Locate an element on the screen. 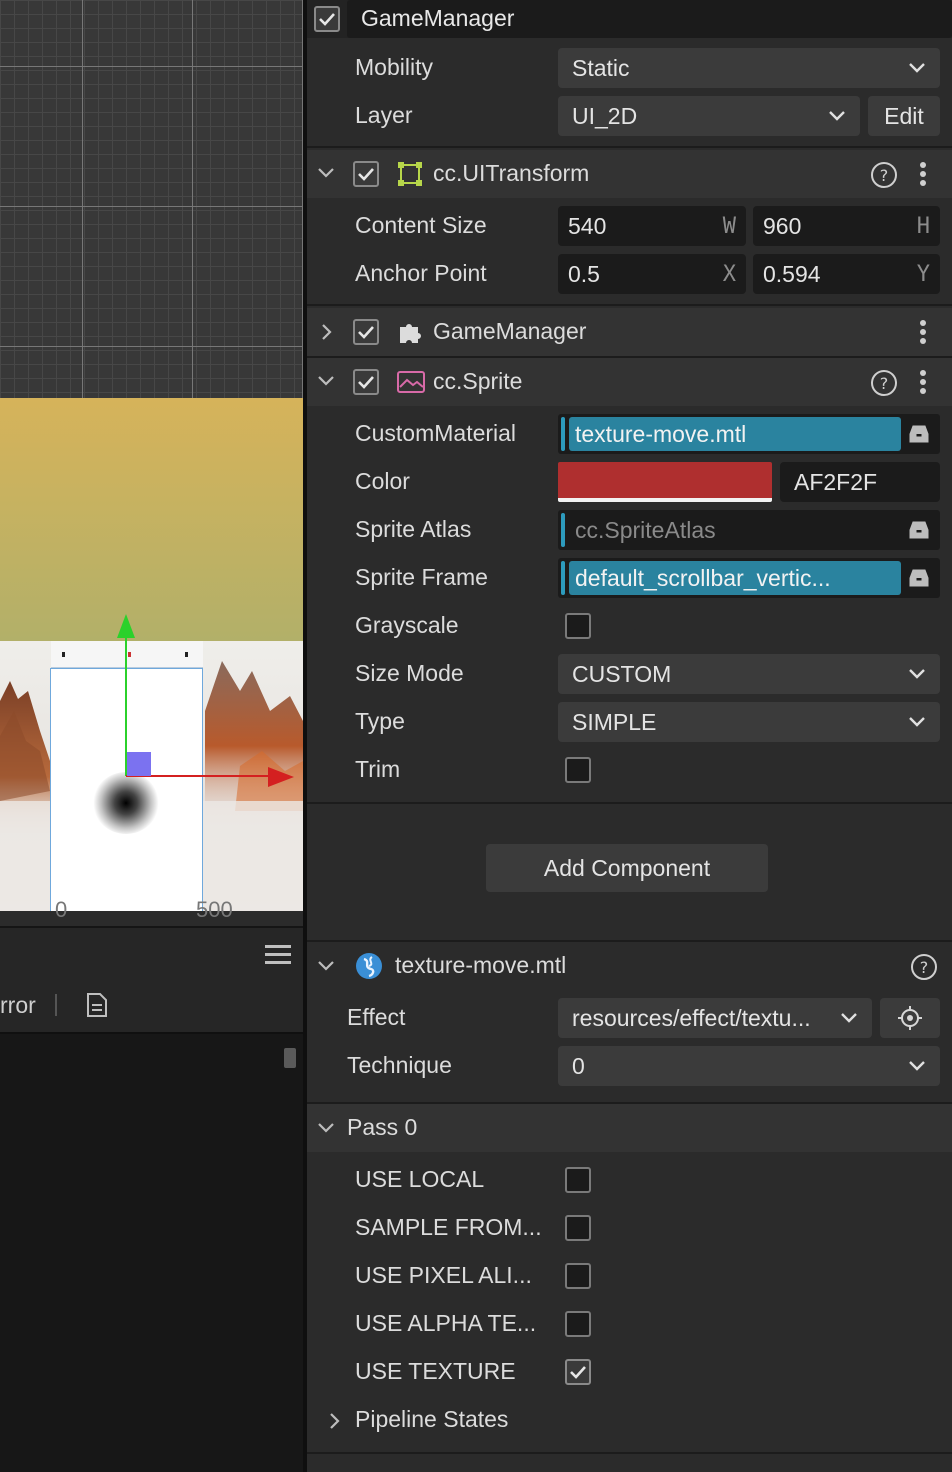 Image resolution: width=952 pixels, height=1472 pixels. custom-material-asset-field: texture-move.mtl is located at coordinates (749, 434).